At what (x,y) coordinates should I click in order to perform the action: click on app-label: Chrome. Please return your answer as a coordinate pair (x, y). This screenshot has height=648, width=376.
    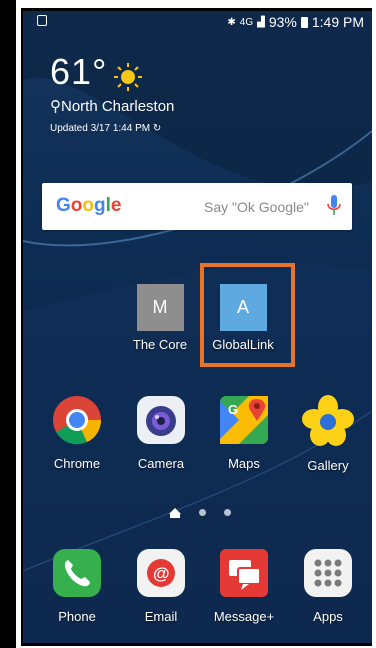
    Looking at the image, I should click on (77, 463).